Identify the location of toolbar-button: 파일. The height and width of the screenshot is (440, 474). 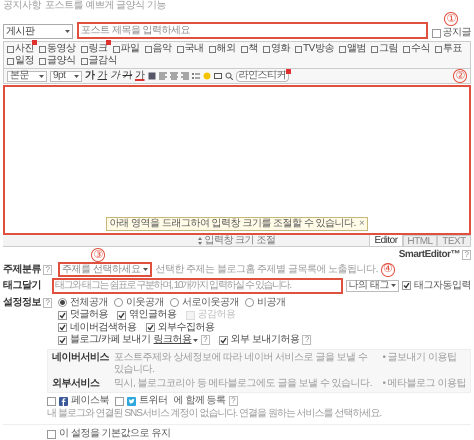
(126, 49).